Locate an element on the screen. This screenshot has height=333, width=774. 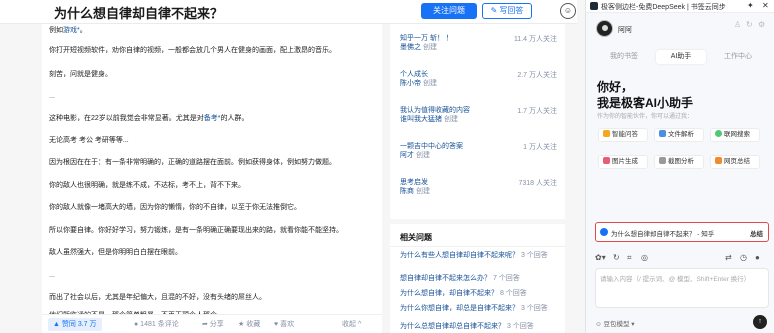
answer-paragraph: 这种电影，在22岁以前我觉会非常显著。尤其是对备考*的人群。 is located at coordinates (149, 118).